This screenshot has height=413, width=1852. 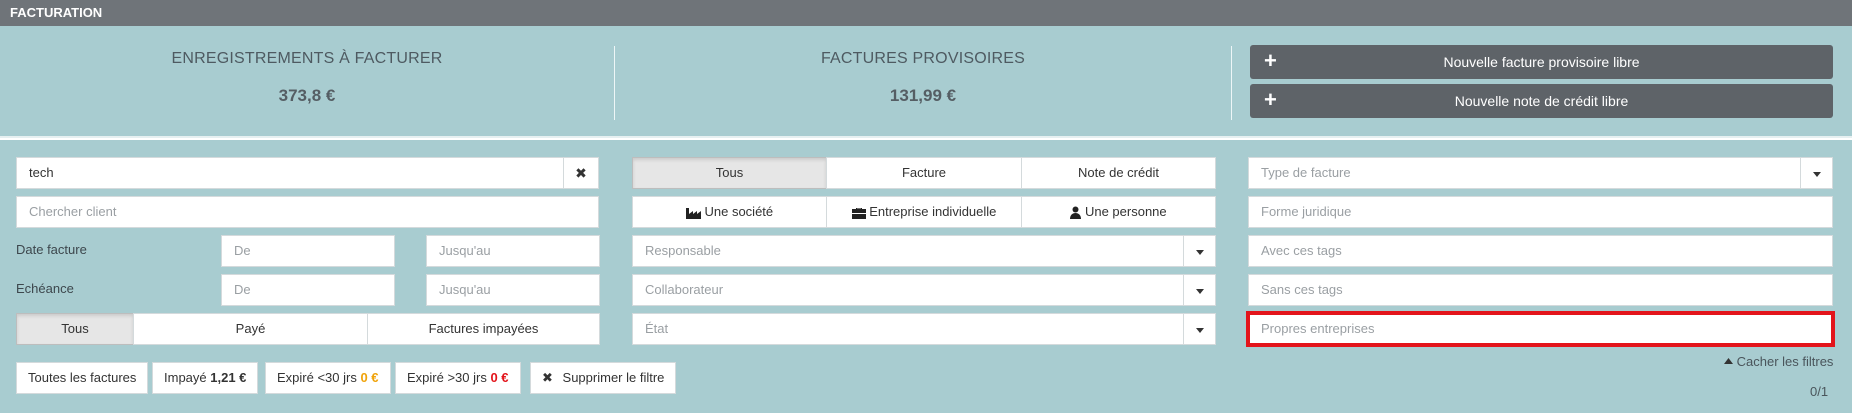 I want to click on search-value: tech, so click(x=41, y=172).